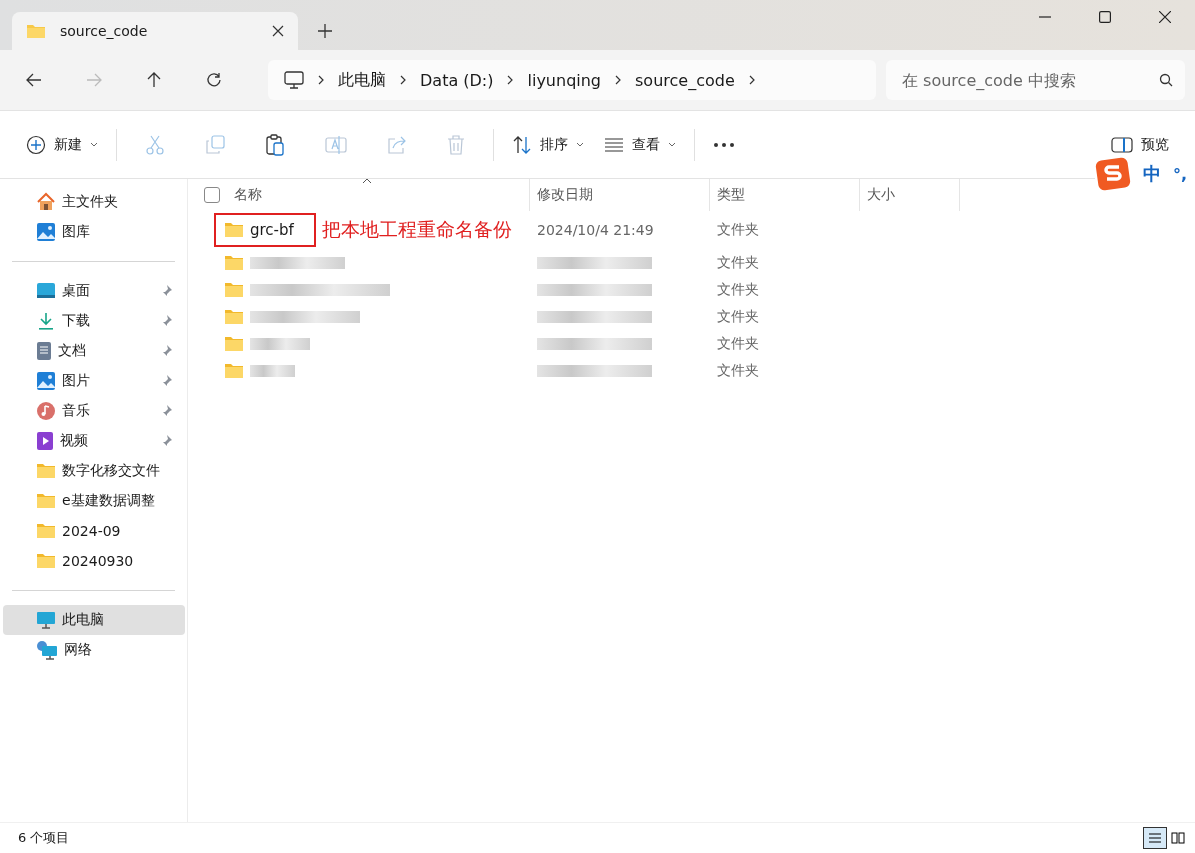 The image size is (1195, 853). I want to click on sidebar-label: 视频, so click(74, 441).